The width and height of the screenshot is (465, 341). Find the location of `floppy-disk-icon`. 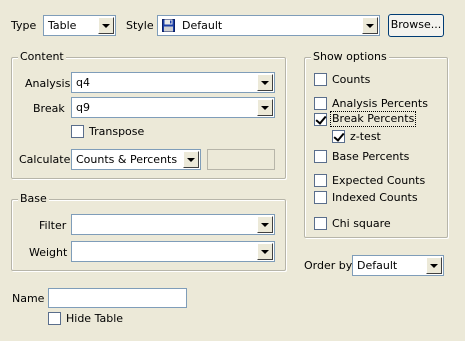

floppy-disk-icon is located at coordinates (168, 25).